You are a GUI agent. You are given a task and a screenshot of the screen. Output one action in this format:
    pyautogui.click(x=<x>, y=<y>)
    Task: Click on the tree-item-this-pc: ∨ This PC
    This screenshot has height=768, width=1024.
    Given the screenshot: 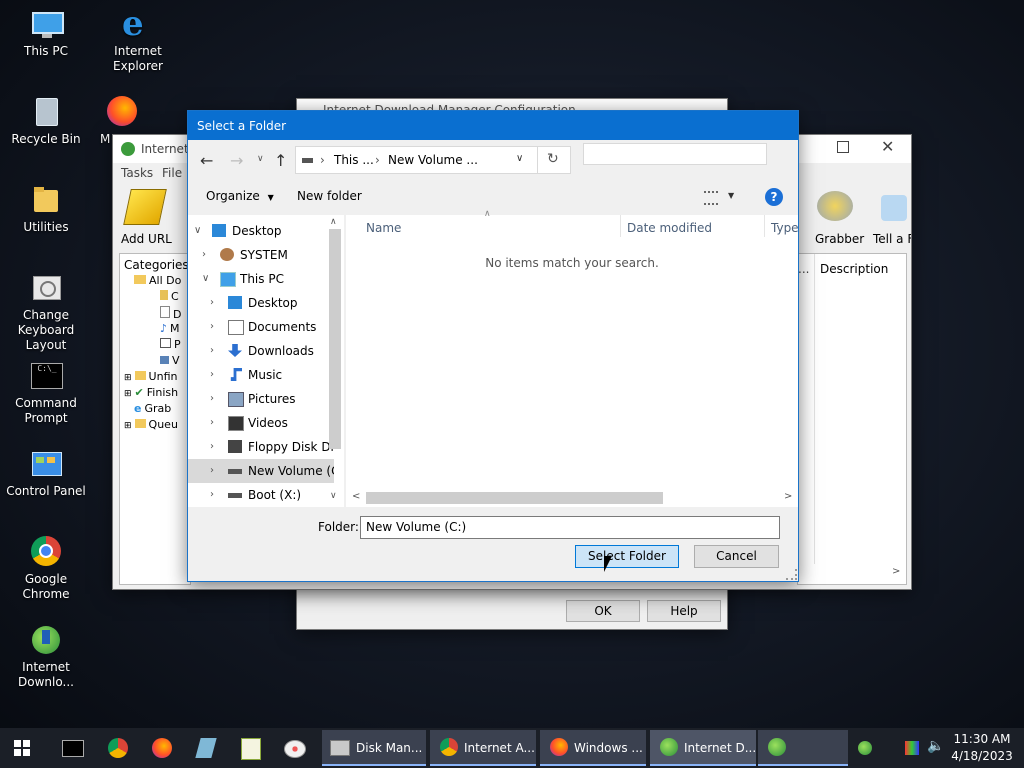 What is the action you would take?
    pyautogui.click(x=261, y=279)
    